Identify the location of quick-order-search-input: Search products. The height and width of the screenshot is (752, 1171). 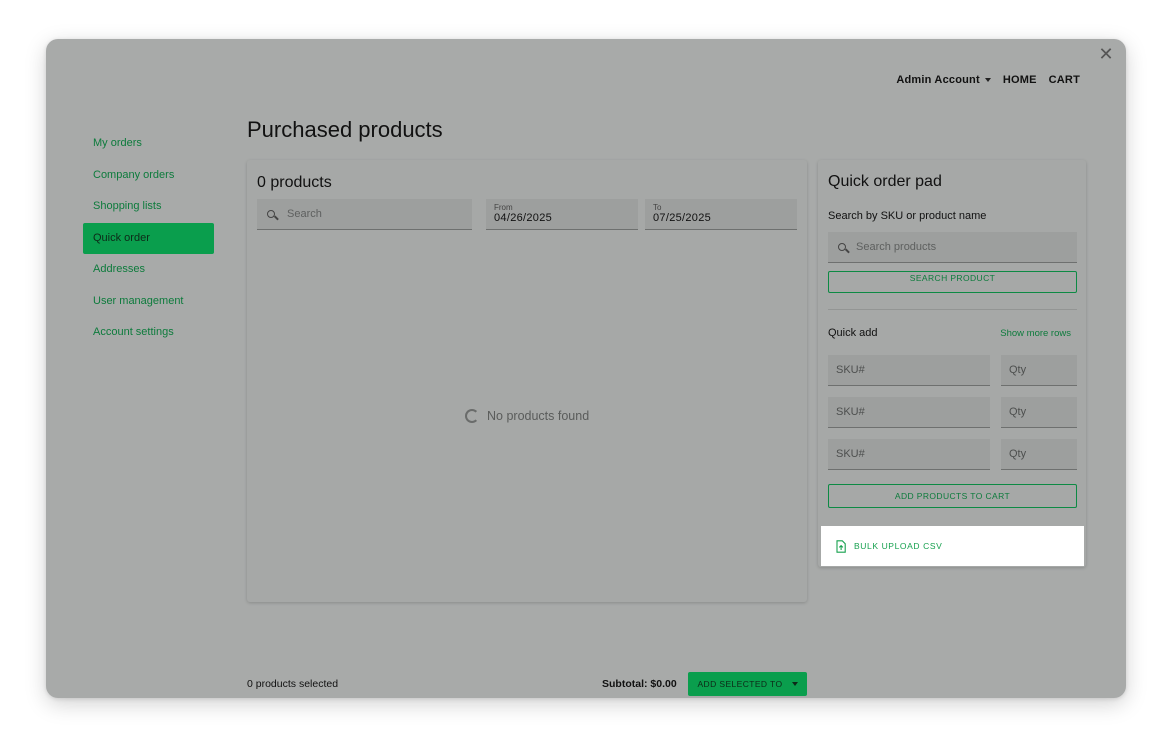
(952, 247).